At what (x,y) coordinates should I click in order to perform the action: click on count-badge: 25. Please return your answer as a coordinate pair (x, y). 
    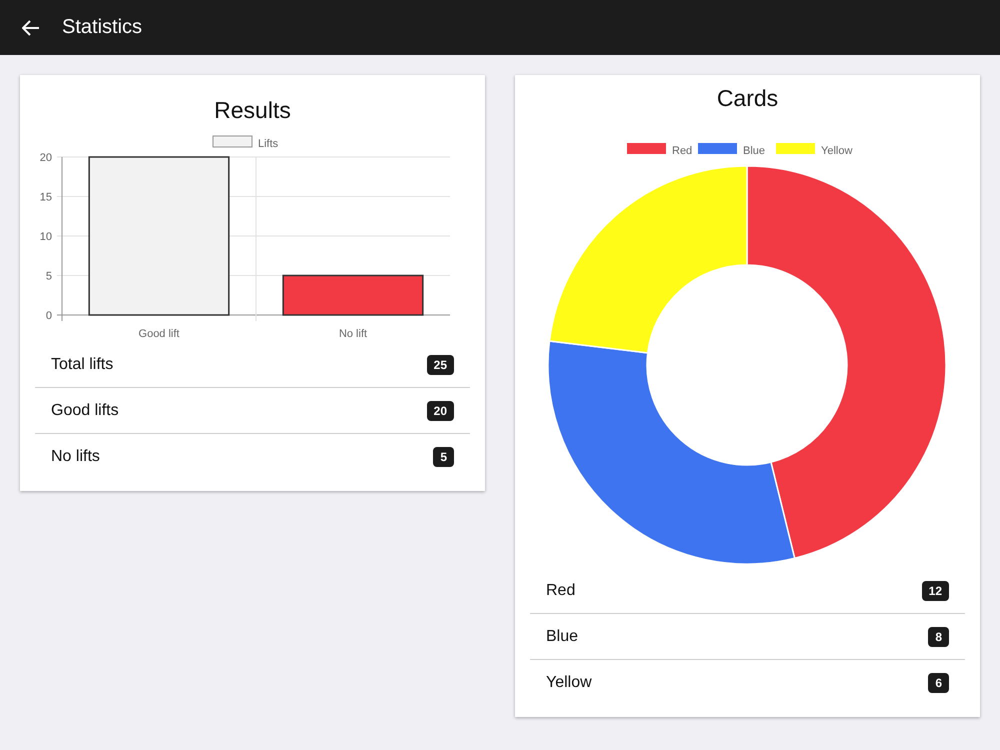
    Looking at the image, I should click on (440, 364).